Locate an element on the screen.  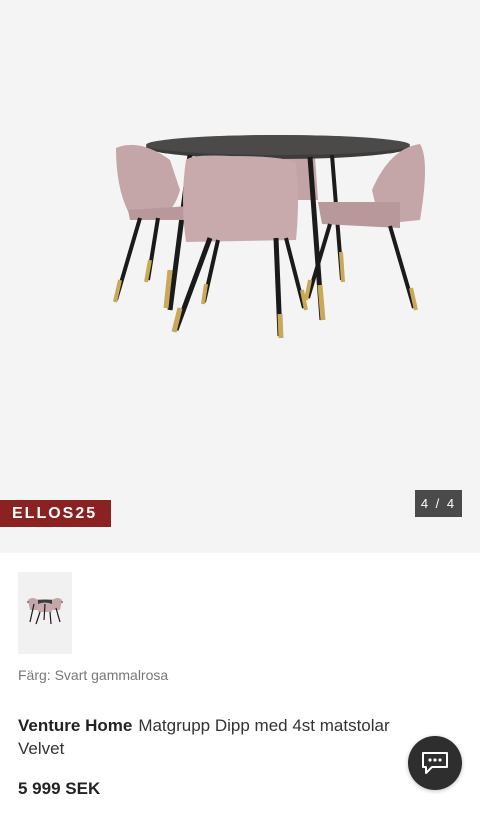
promo-code-badge: ELLOS25 is located at coordinates (56, 513).